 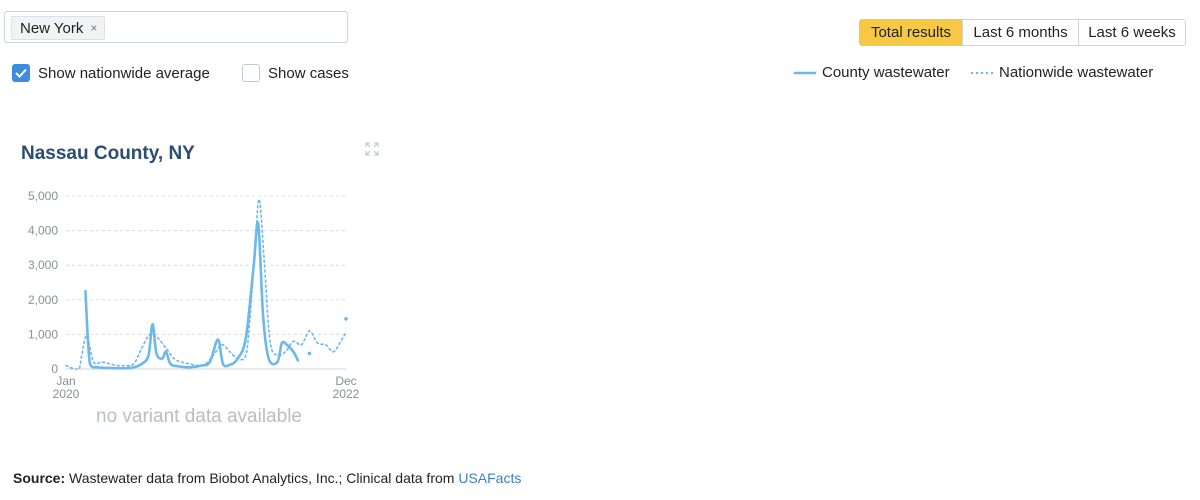 I want to click on y-tick-label: 3,000, so click(x=43, y=265).